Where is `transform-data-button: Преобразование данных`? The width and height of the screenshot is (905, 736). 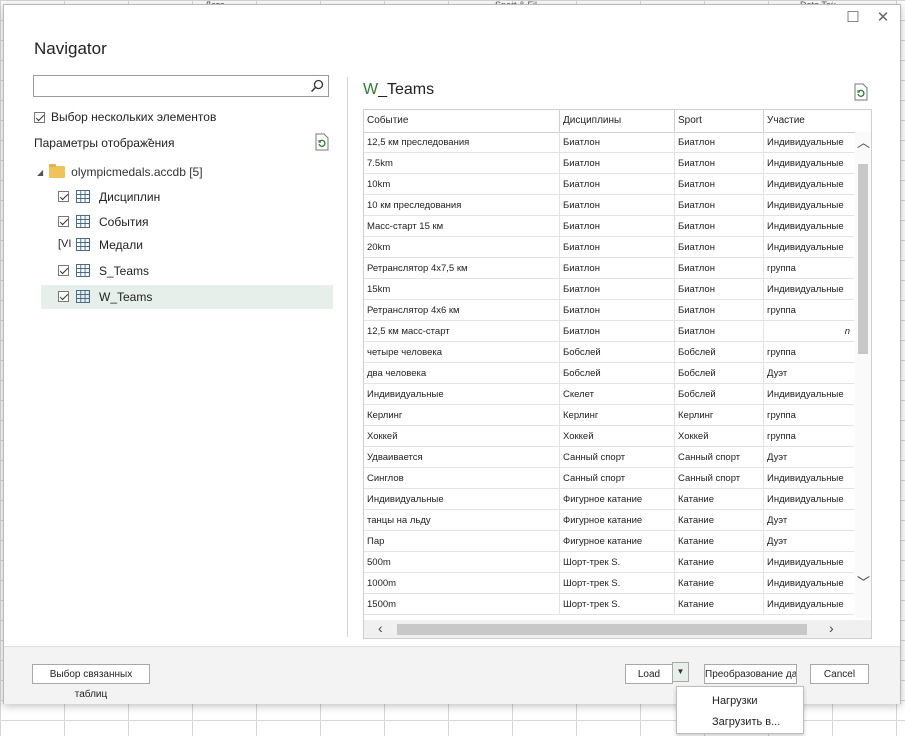
transform-data-button: Преобразование данных is located at coordinates (750, 674).